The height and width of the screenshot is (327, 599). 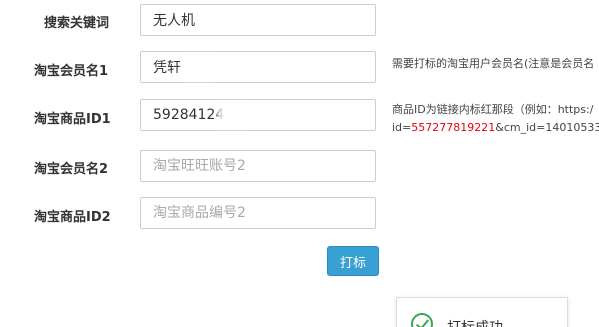 I want to click on hint-suffix: &cm_id=140105335, so click(x=547, y=127).